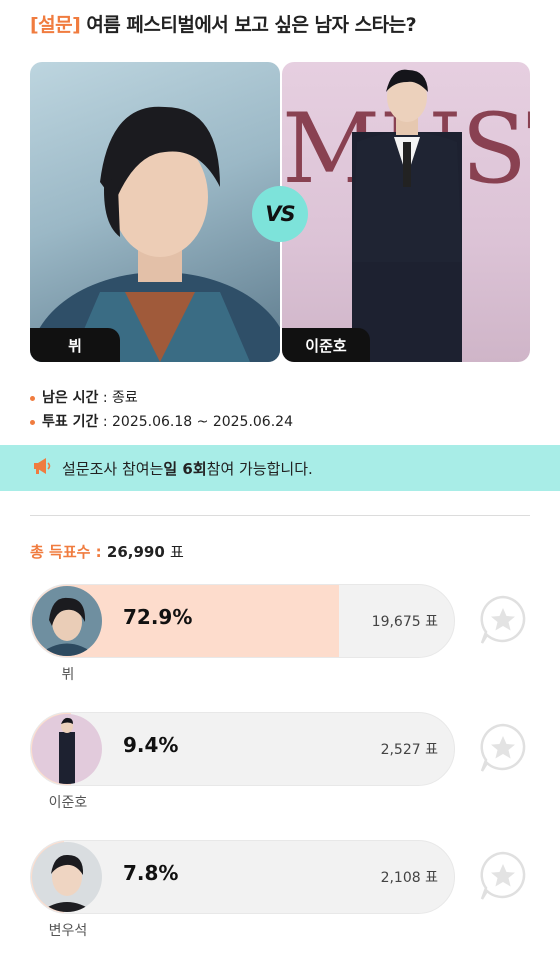  I want to click on poll-title: [설문] 여름 페스티벌에서 보고 싶은 남자 스타는?, so click(287, 23).